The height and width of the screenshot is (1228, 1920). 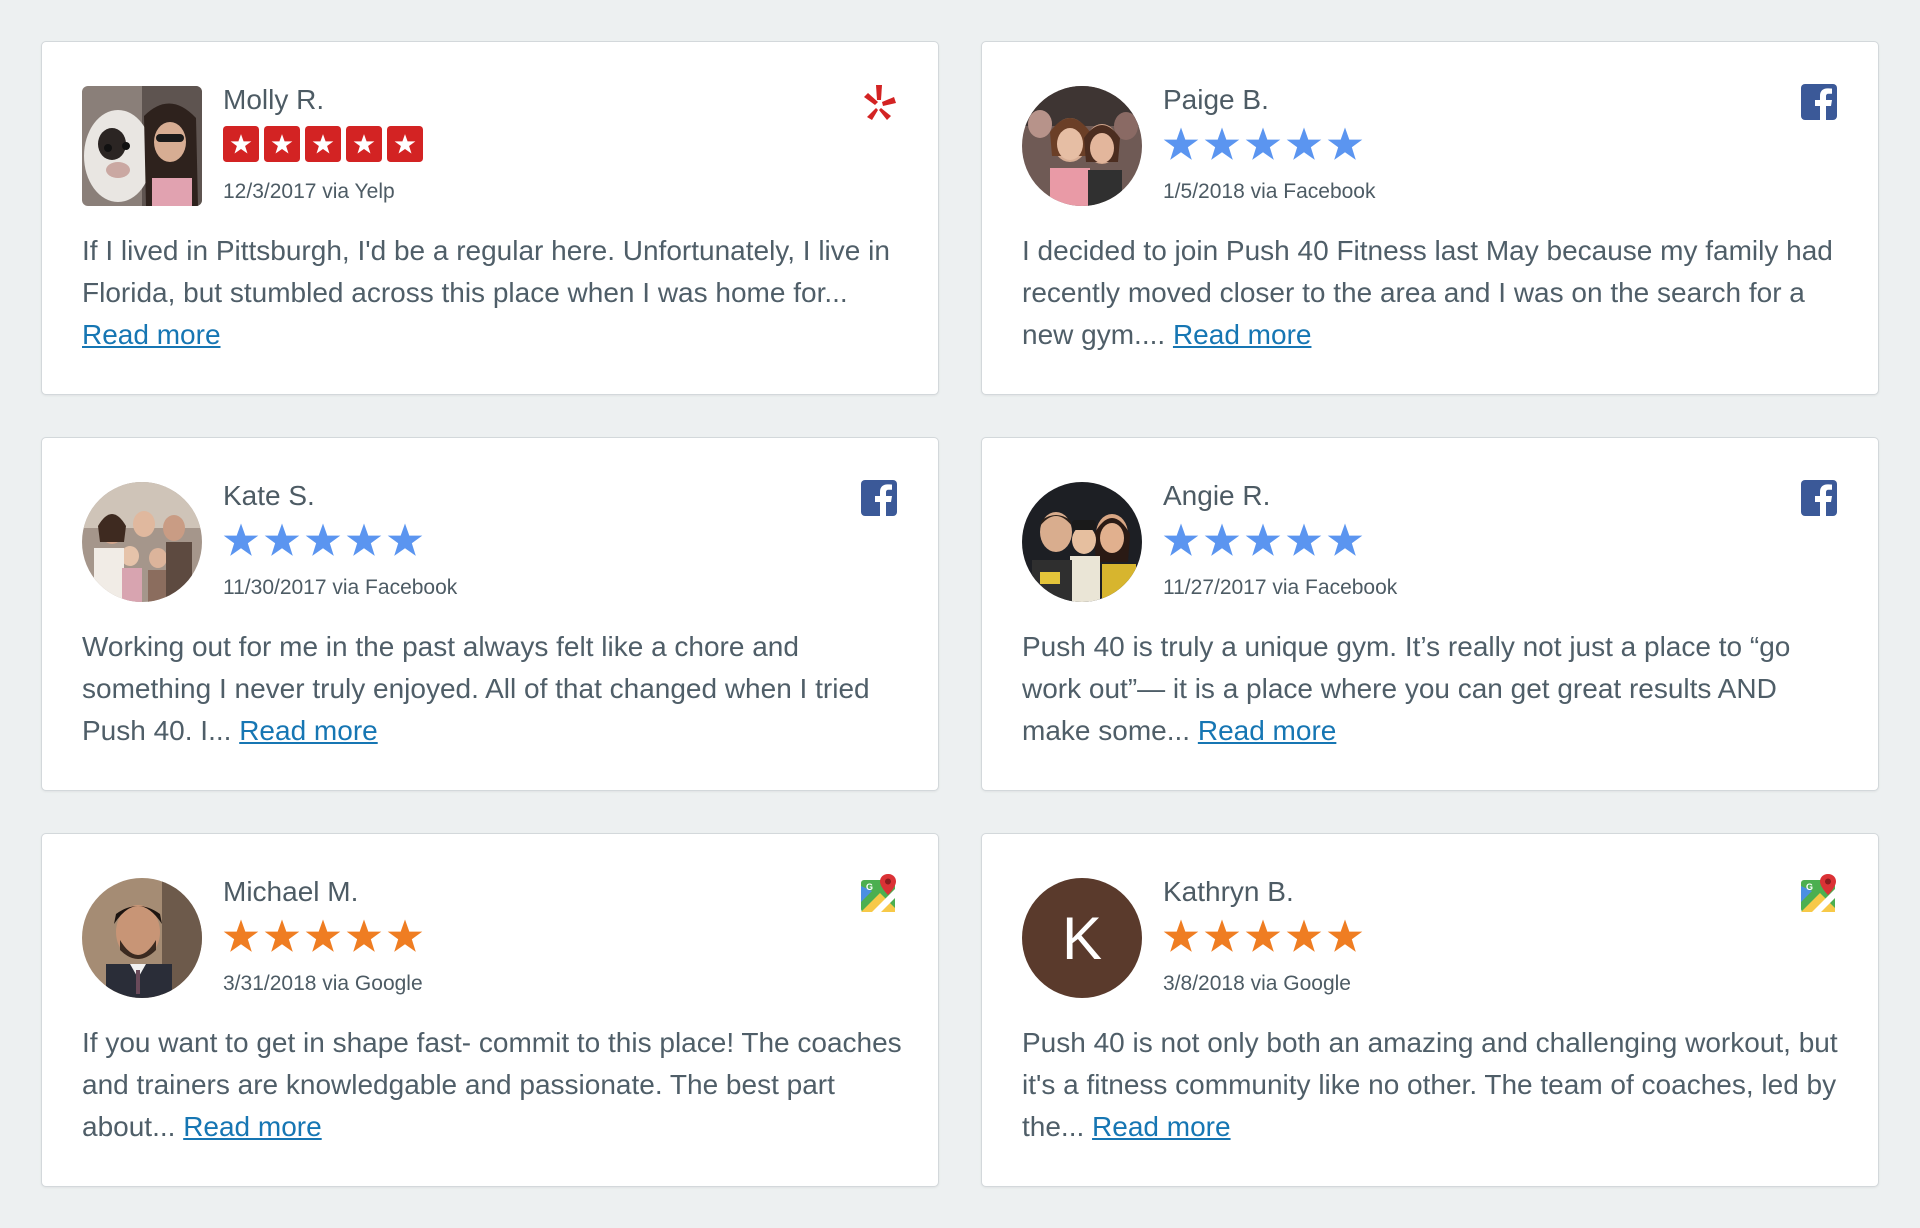 I want to click on reviewer-name: Molly R., so click(x=274, y=99).